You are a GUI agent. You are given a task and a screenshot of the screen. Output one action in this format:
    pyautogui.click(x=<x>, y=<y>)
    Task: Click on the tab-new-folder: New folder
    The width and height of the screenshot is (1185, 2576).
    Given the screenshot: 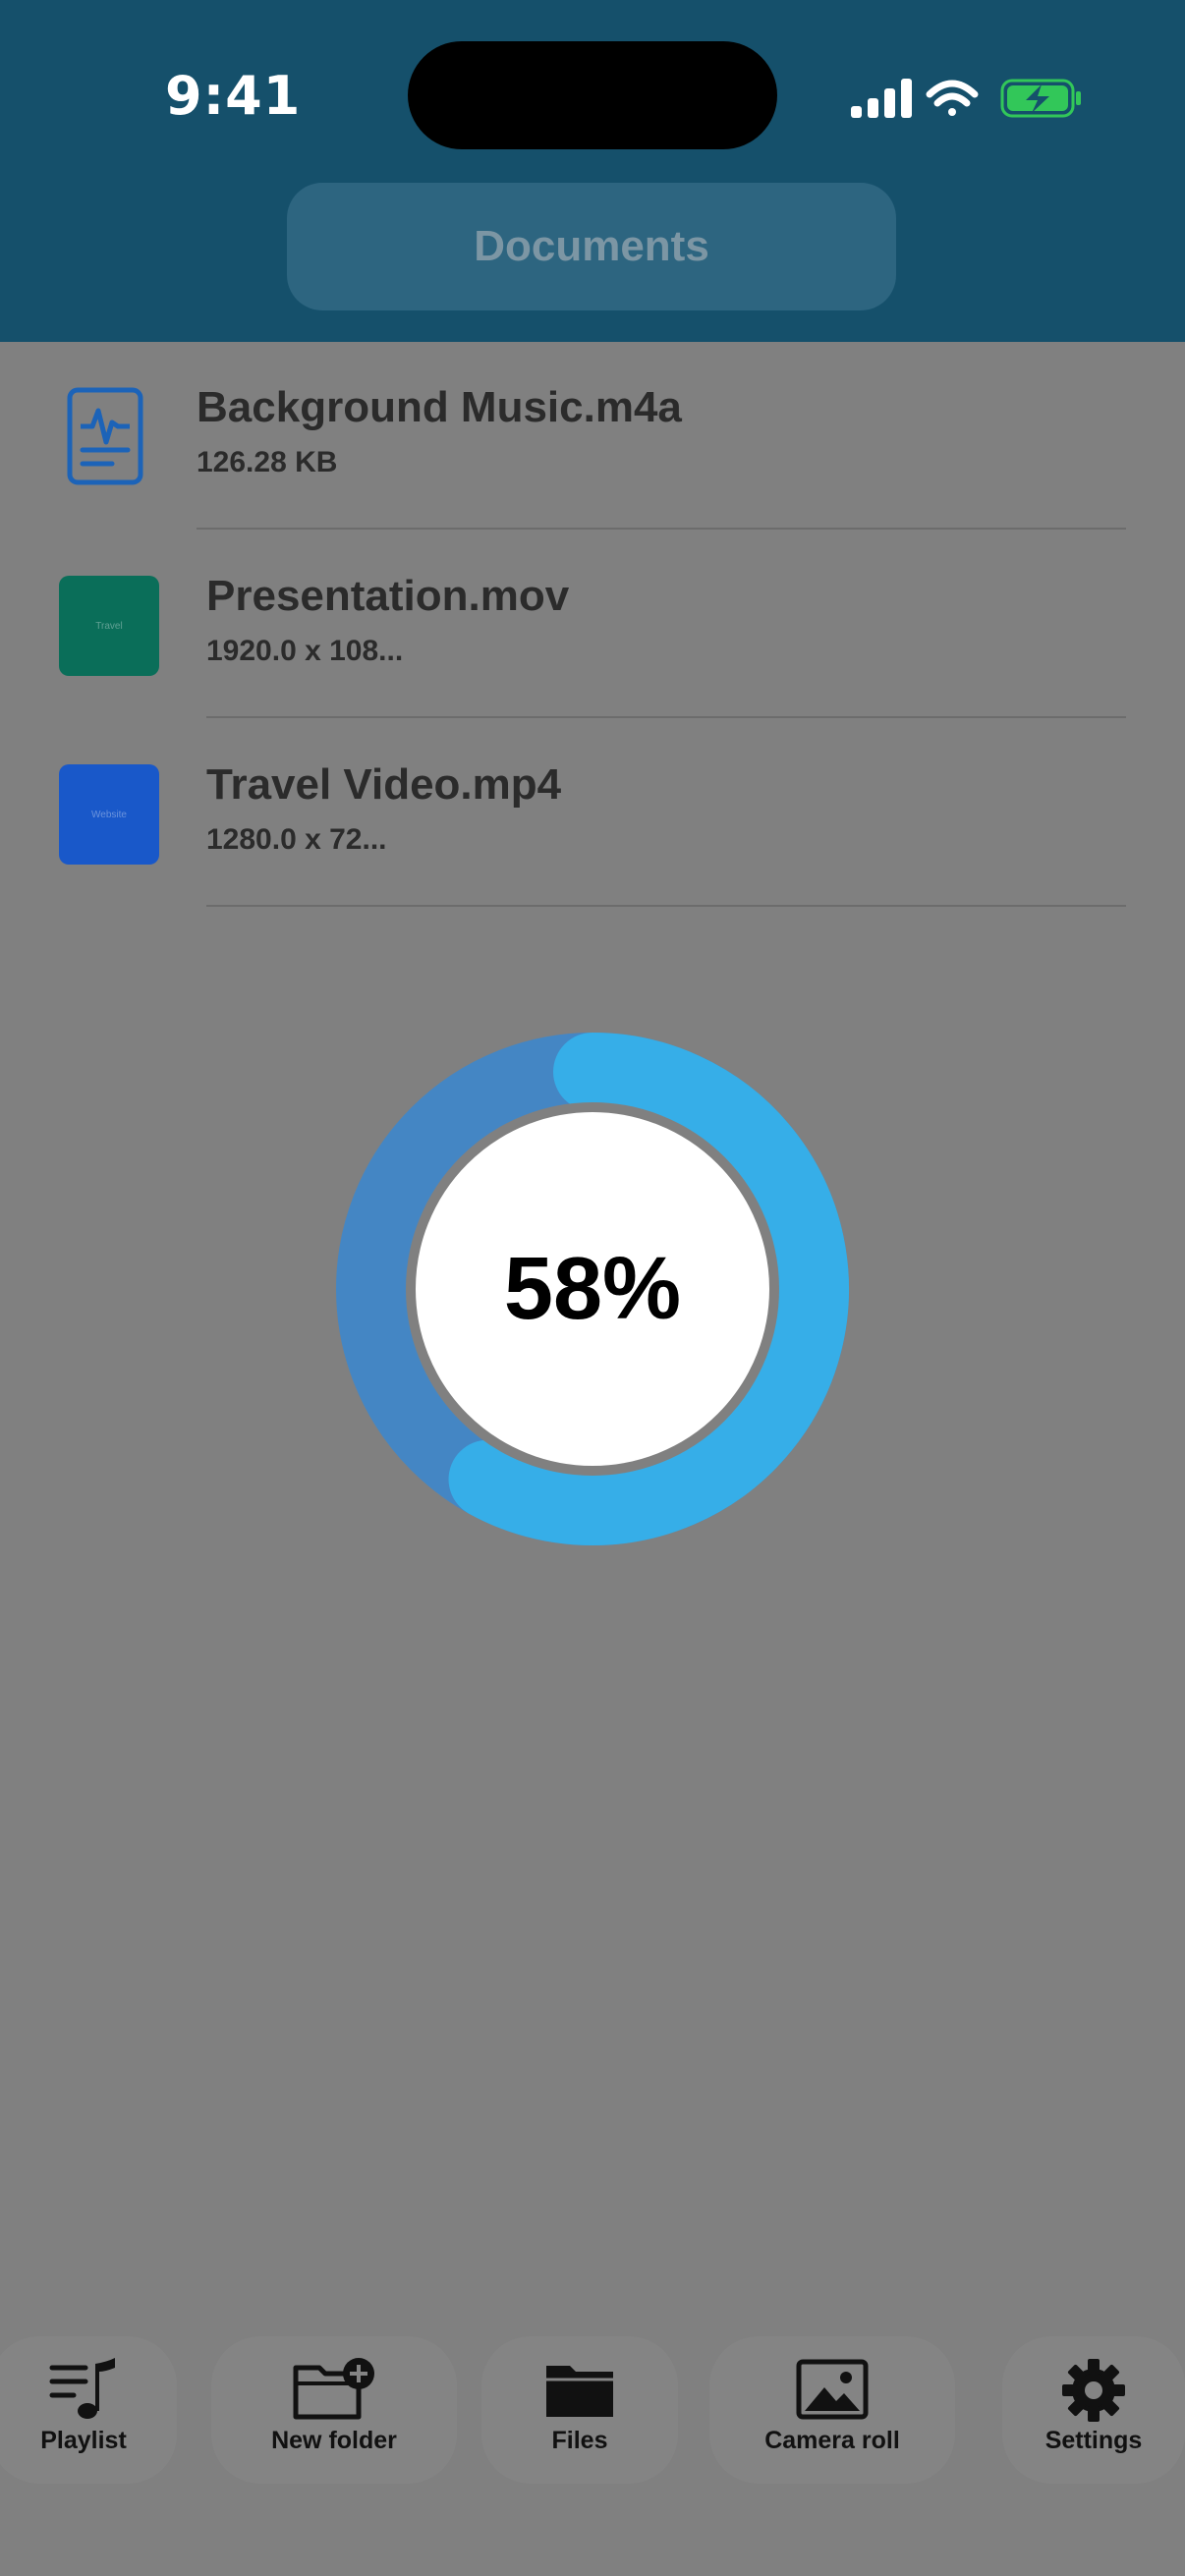 What is the action you would take?
    pyautogui.click(x=334, y=2410)
    